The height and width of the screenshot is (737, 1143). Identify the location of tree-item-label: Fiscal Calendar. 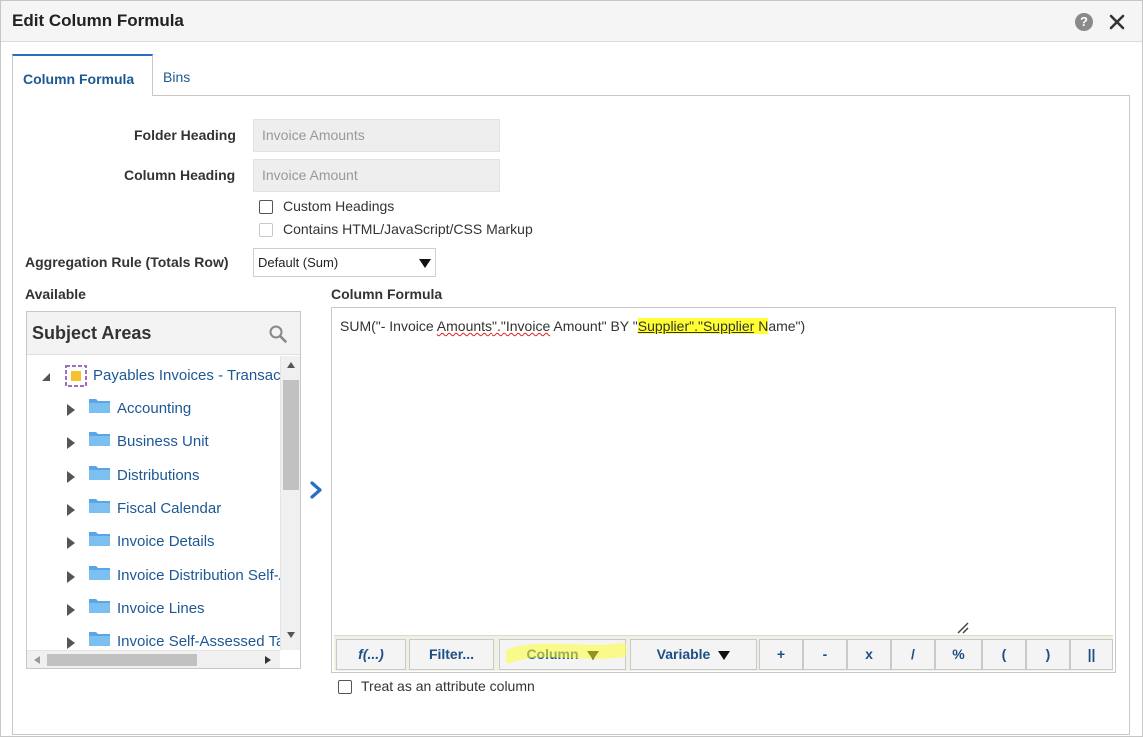
(169, 508).